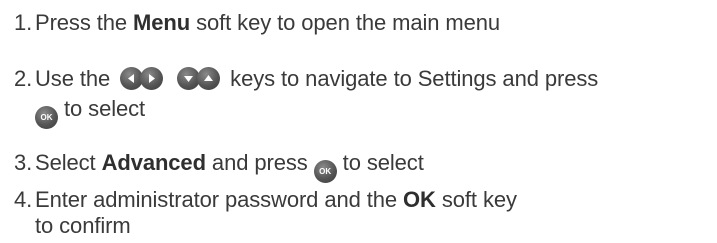 This screenshot has height=243, width=717. Describe the element at coordinates (23, 22) in the screenshot. I see `step-number: 1.` at that location.